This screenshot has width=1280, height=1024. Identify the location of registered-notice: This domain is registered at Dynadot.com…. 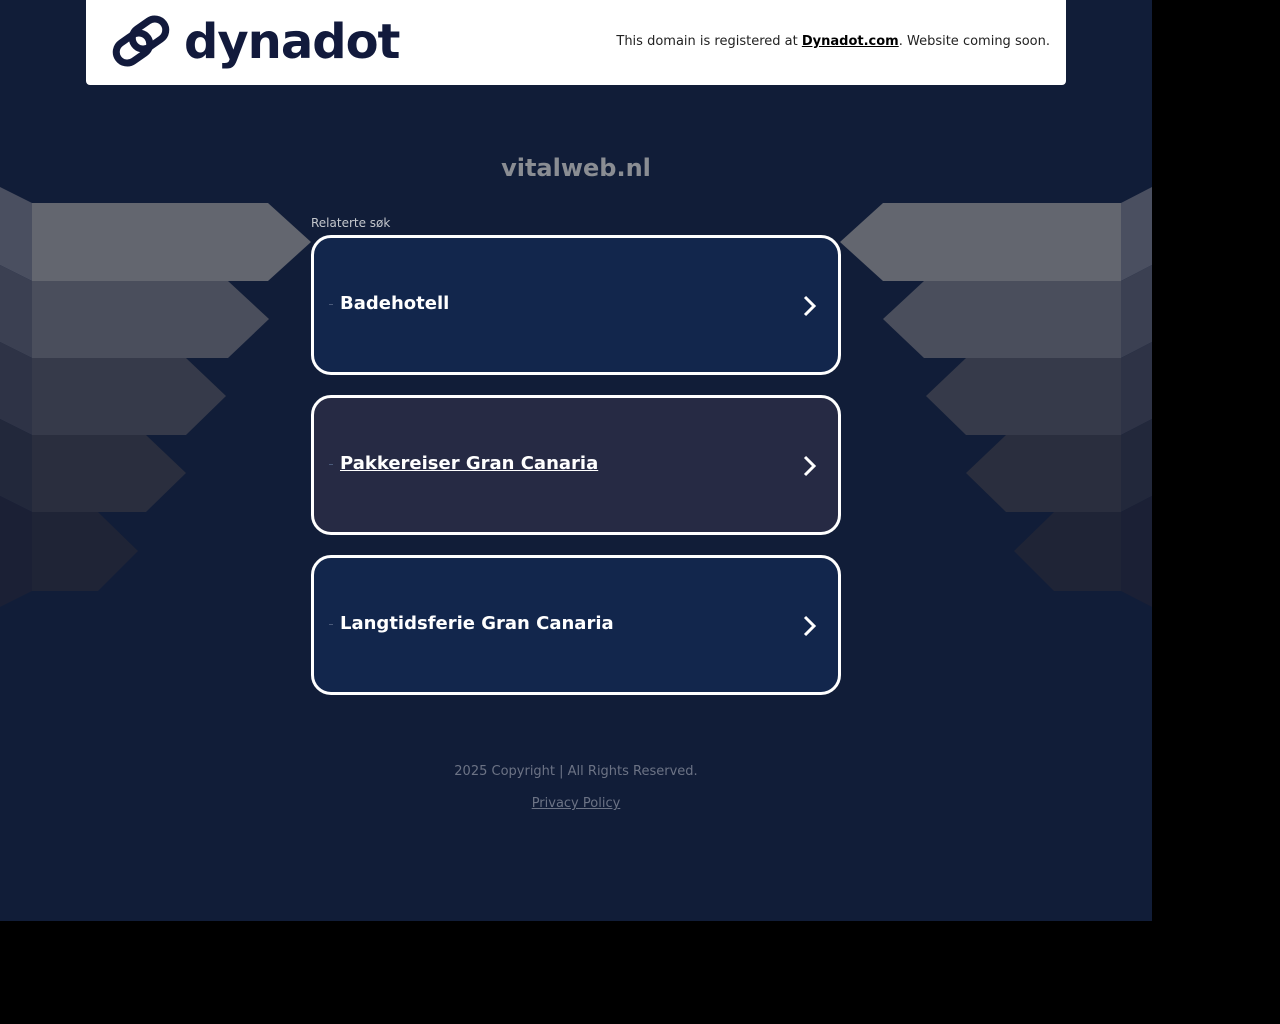
(833, 41).